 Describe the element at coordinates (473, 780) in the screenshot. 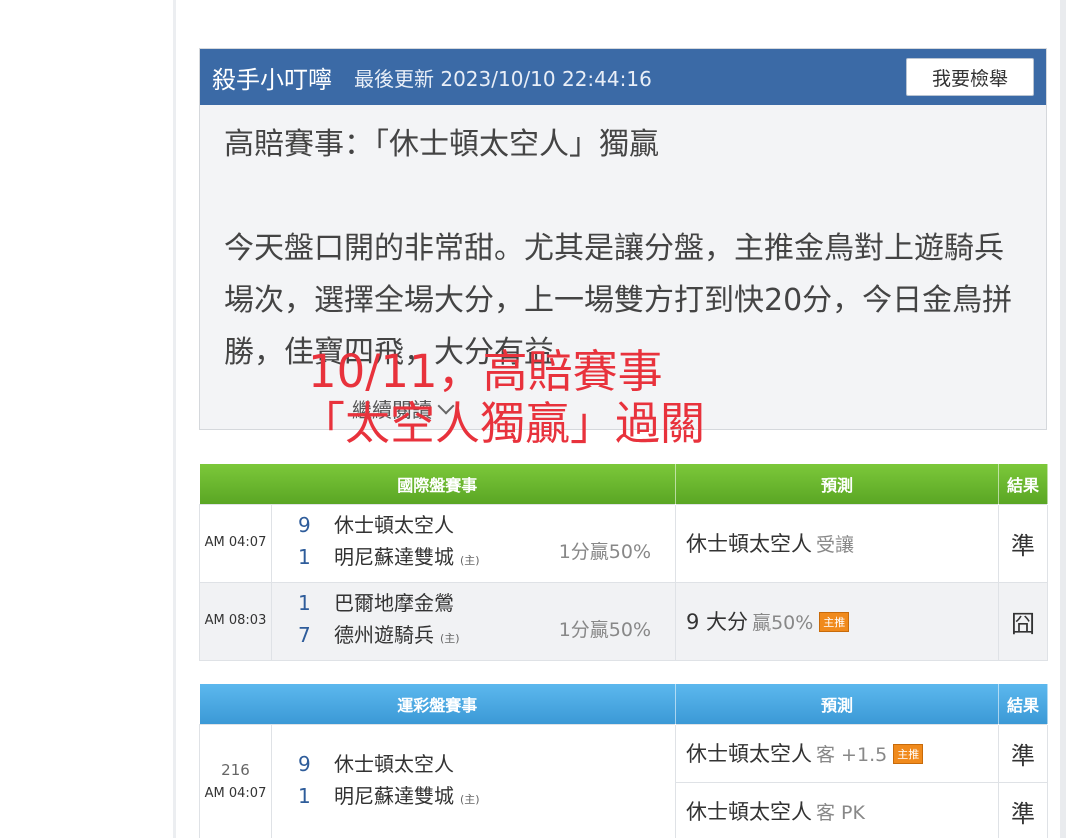

I see `matchup: 9 休士頓太空人 1 明尼蘇達雙城 (主)` at that location.